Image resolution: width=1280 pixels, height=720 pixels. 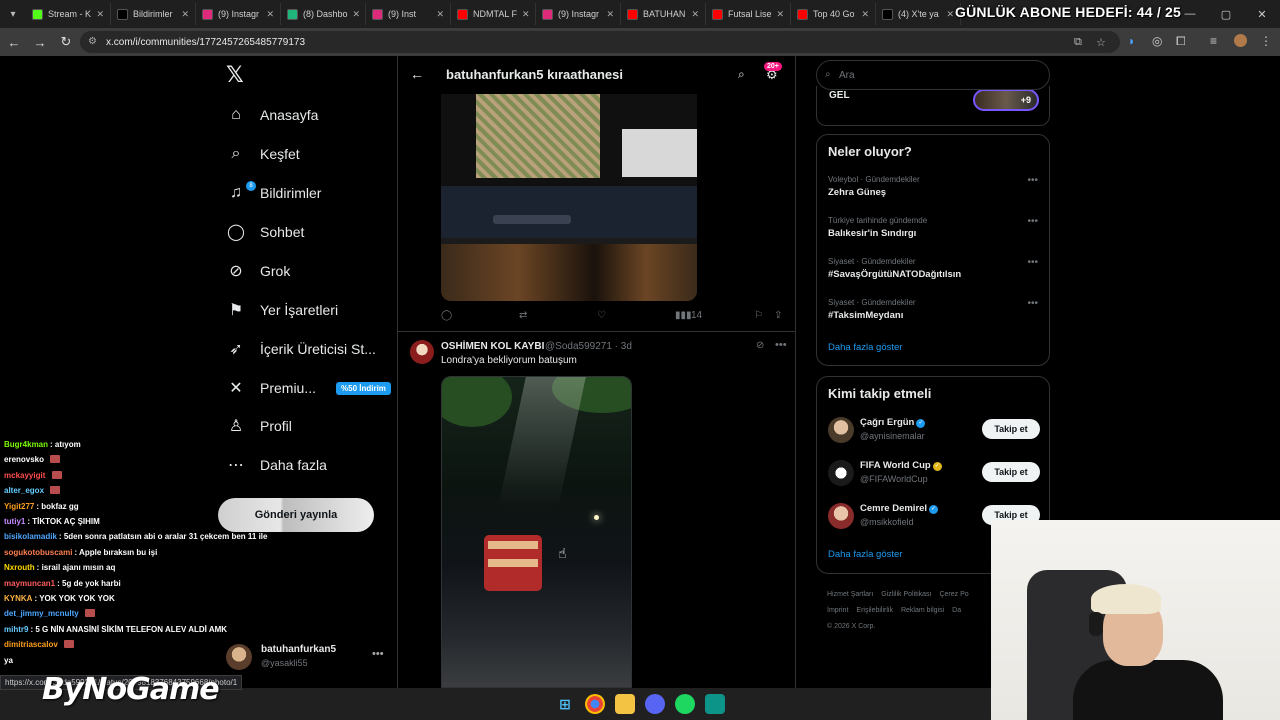 I want to click on like-icon: ♡, so click(x=601, y=315).